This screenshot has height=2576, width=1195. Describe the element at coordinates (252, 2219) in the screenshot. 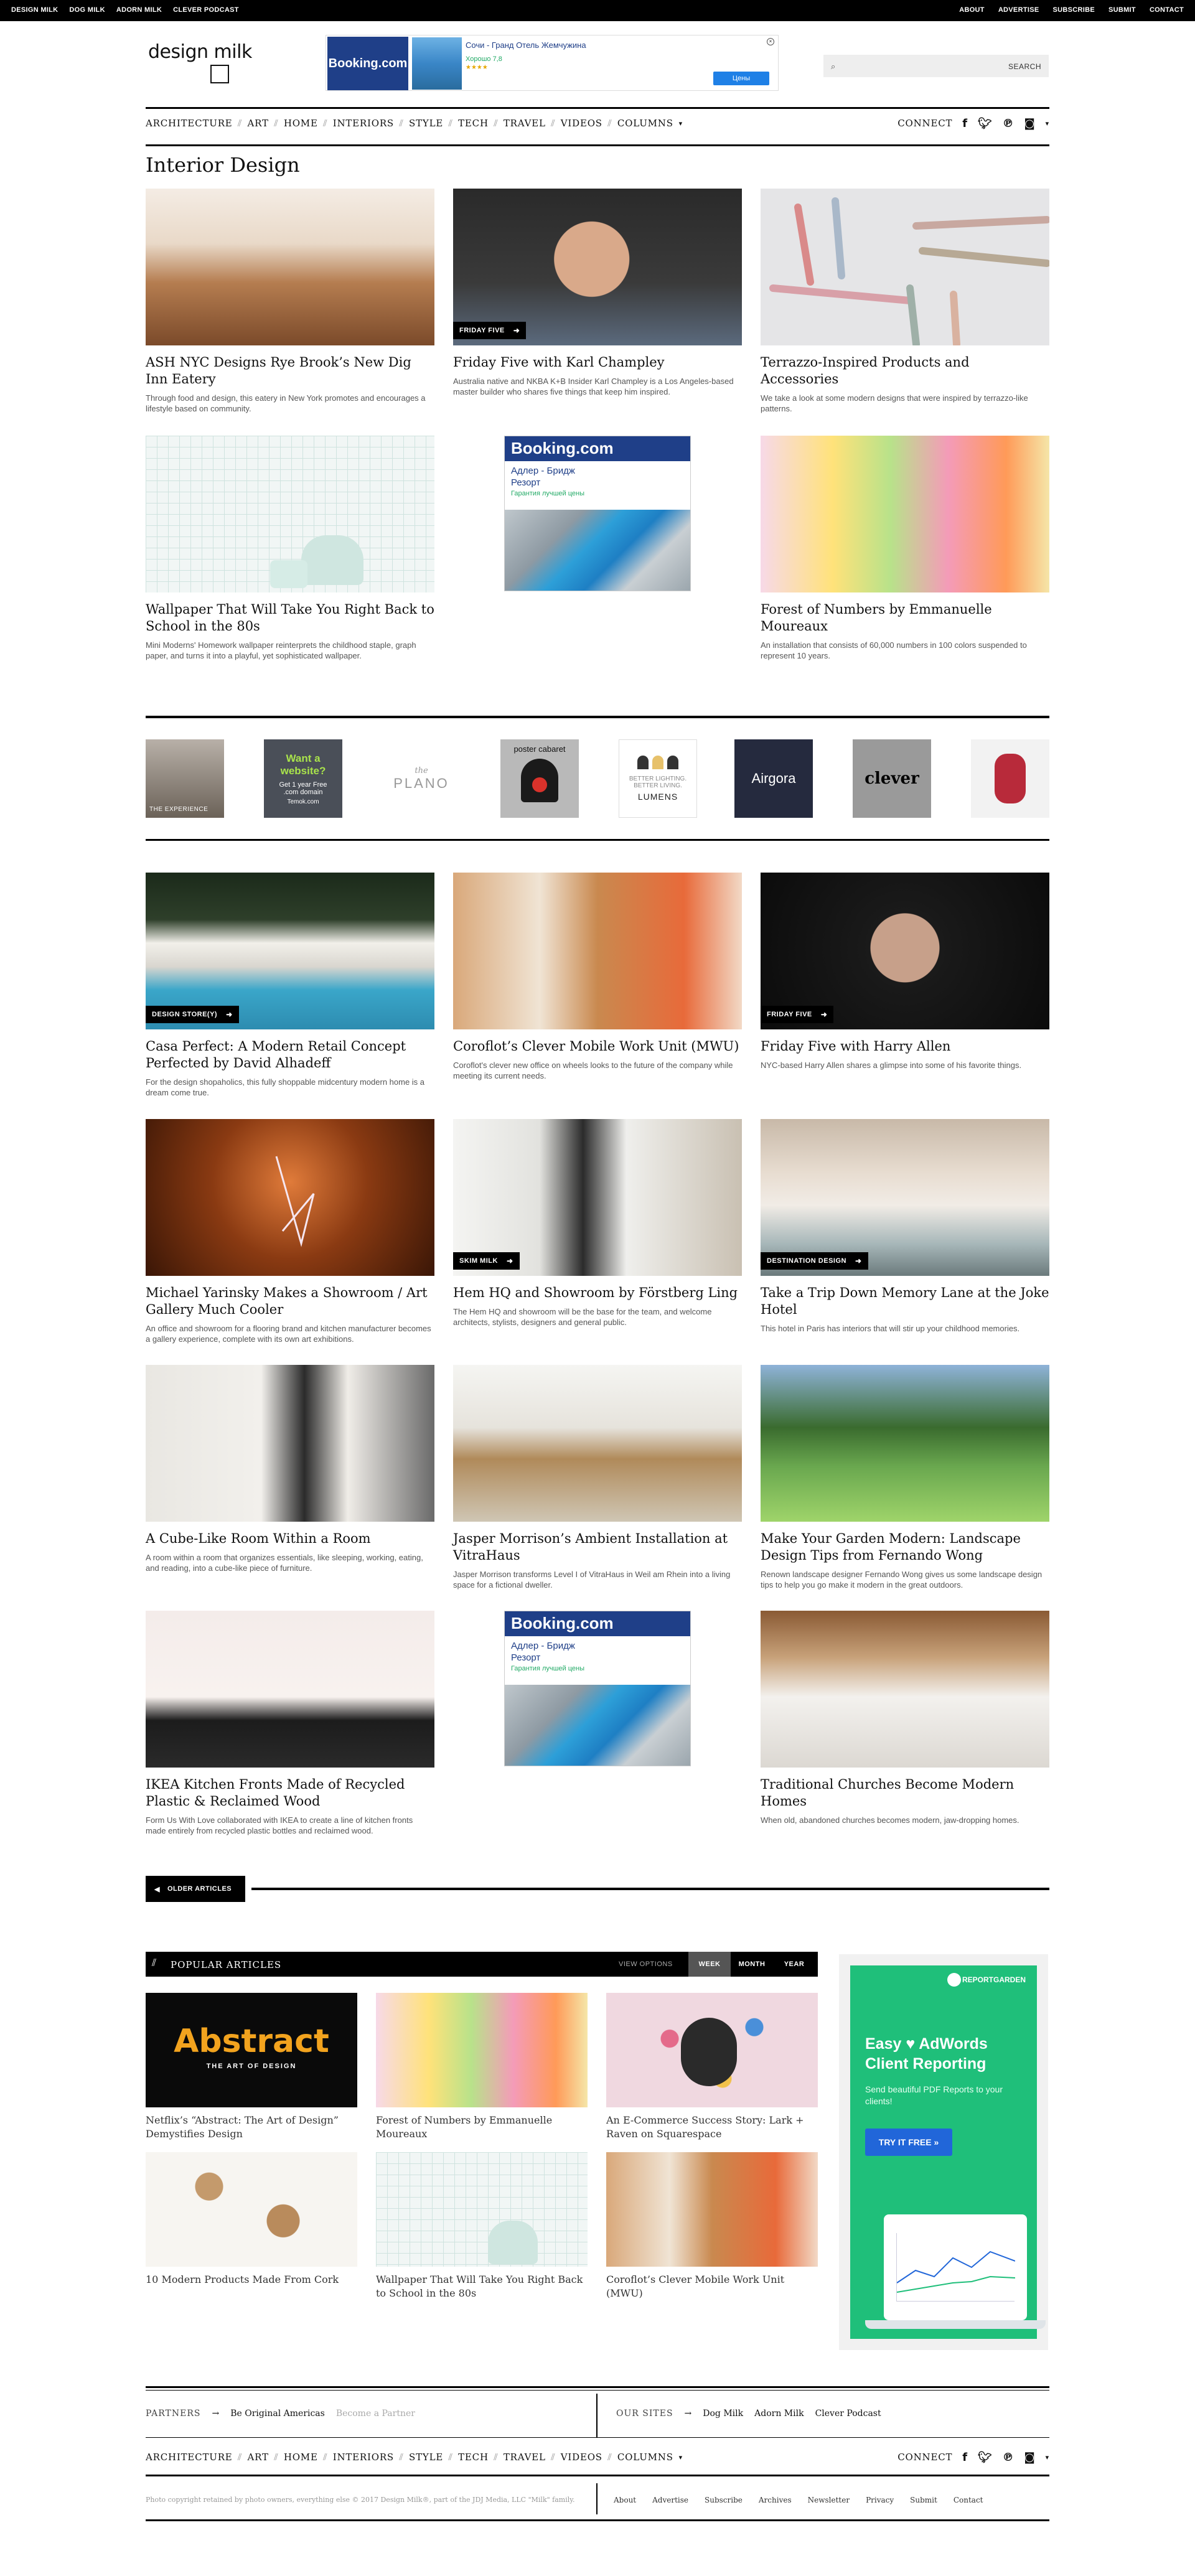

I see `popular-article: 10 Modern Products Made From Cork` at that location.